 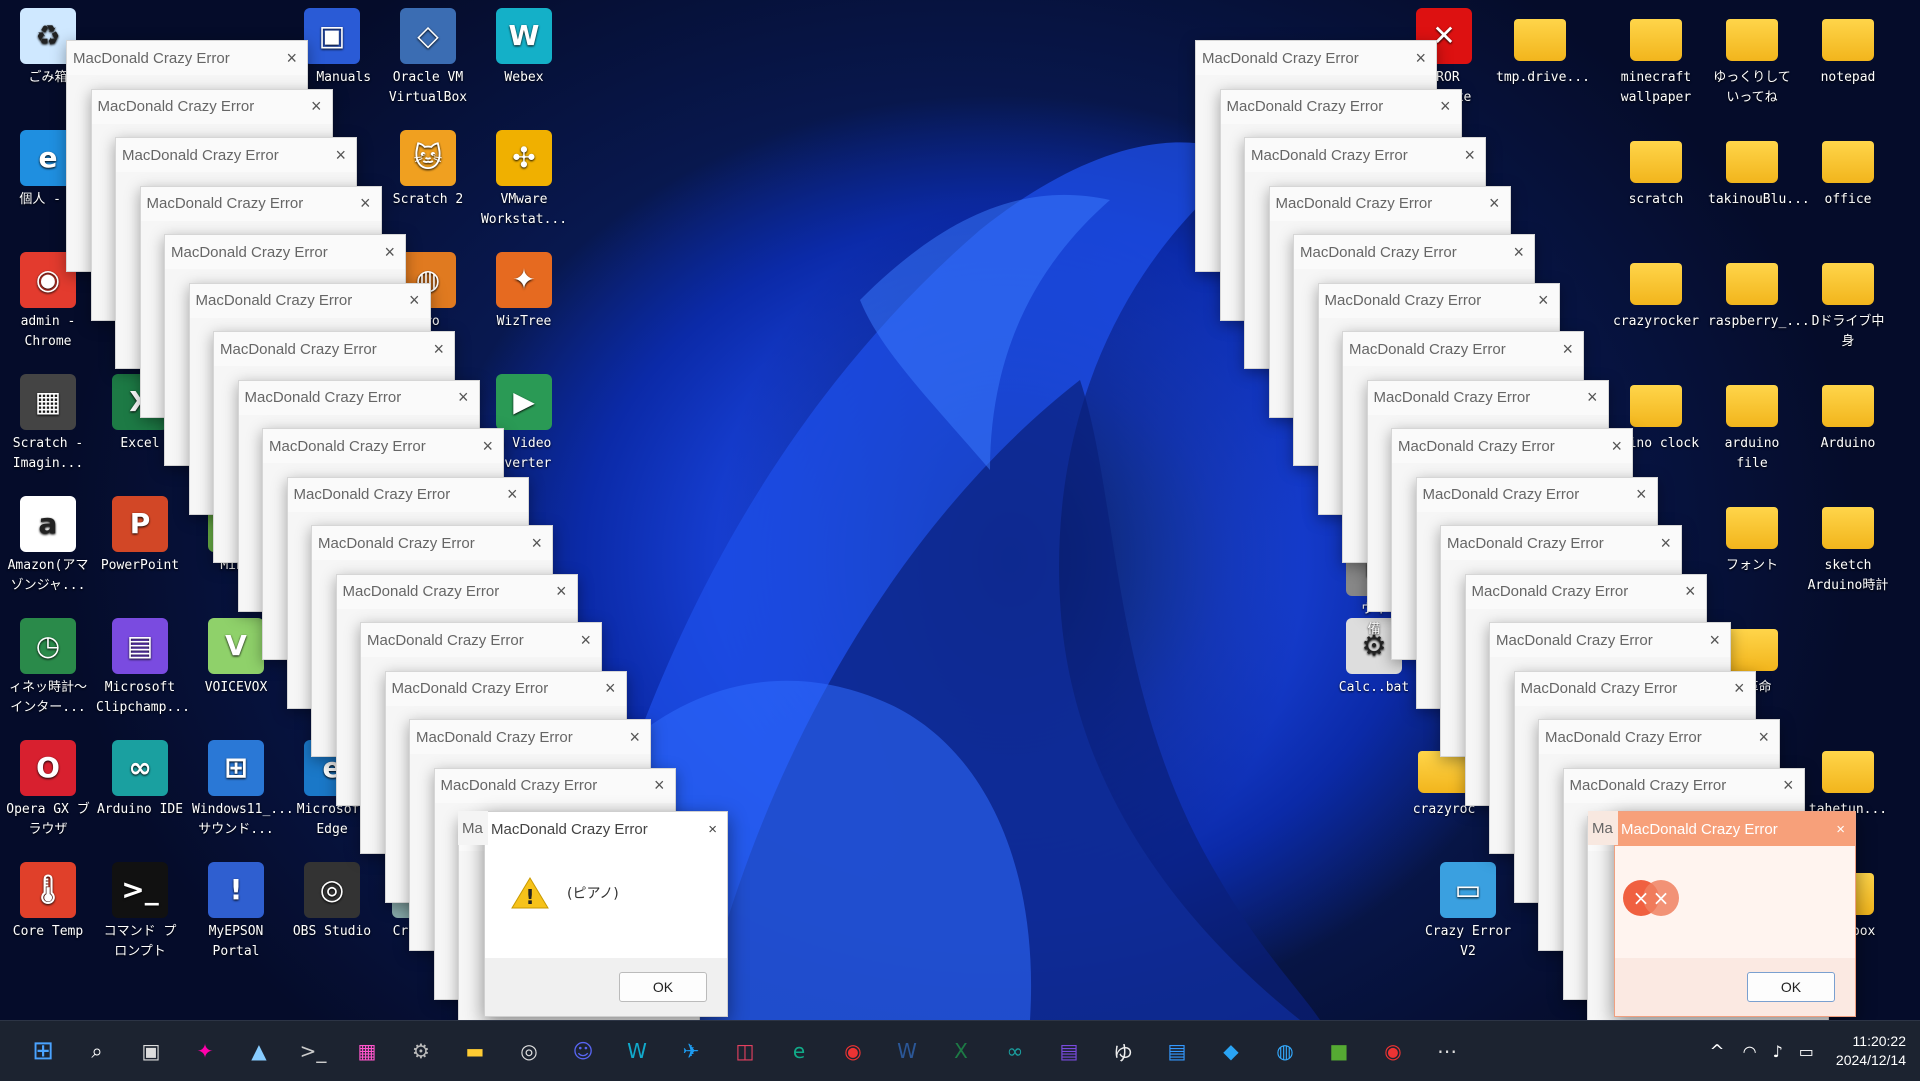 What do you see at coordinates (236, 912) in the screenshot?
I see `desktop-icon: ! MyEPSON Portal` at bounding box center [236, 912].